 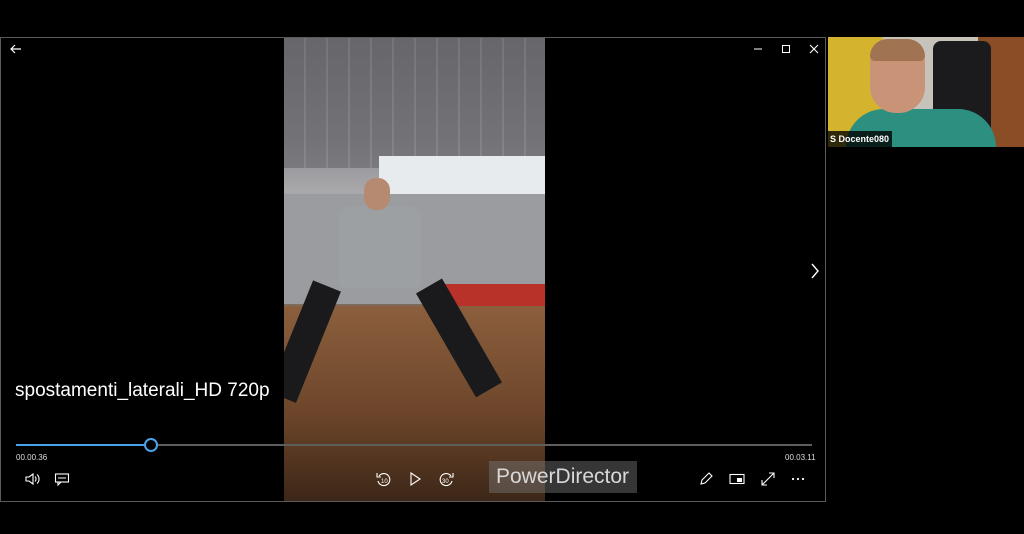 I want to click on minimize-icon, so click(x=758, y=49).